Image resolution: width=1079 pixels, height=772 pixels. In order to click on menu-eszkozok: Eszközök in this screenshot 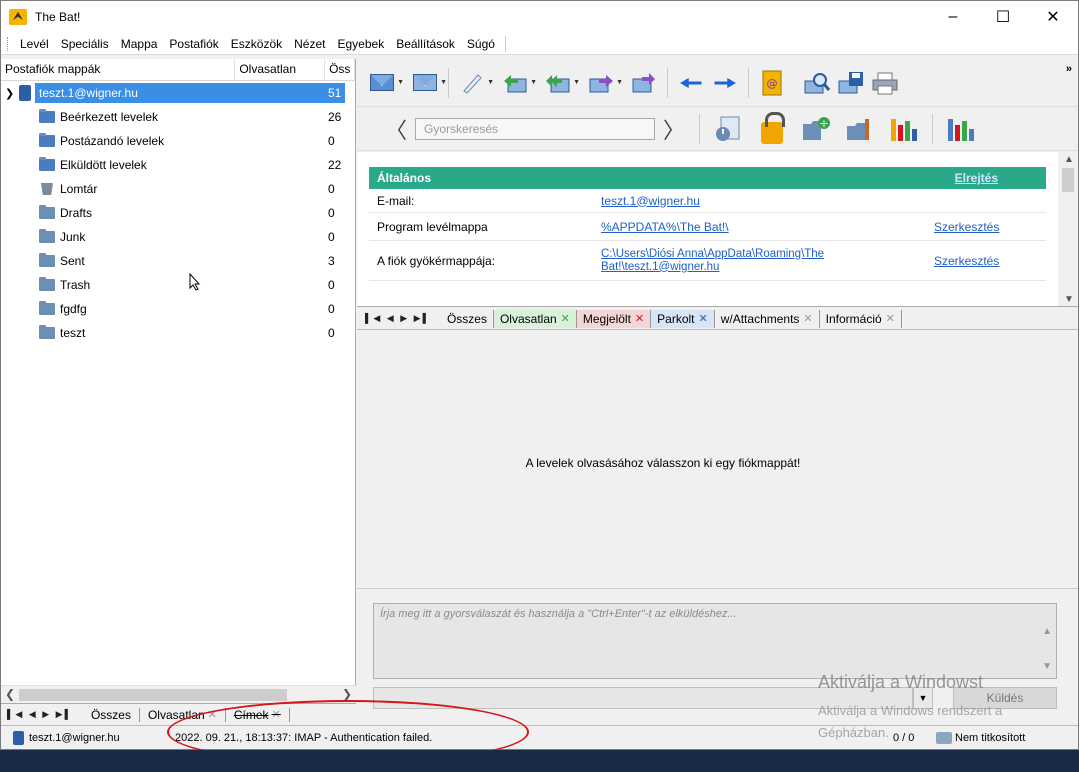, I will do `click(256, 44)`.